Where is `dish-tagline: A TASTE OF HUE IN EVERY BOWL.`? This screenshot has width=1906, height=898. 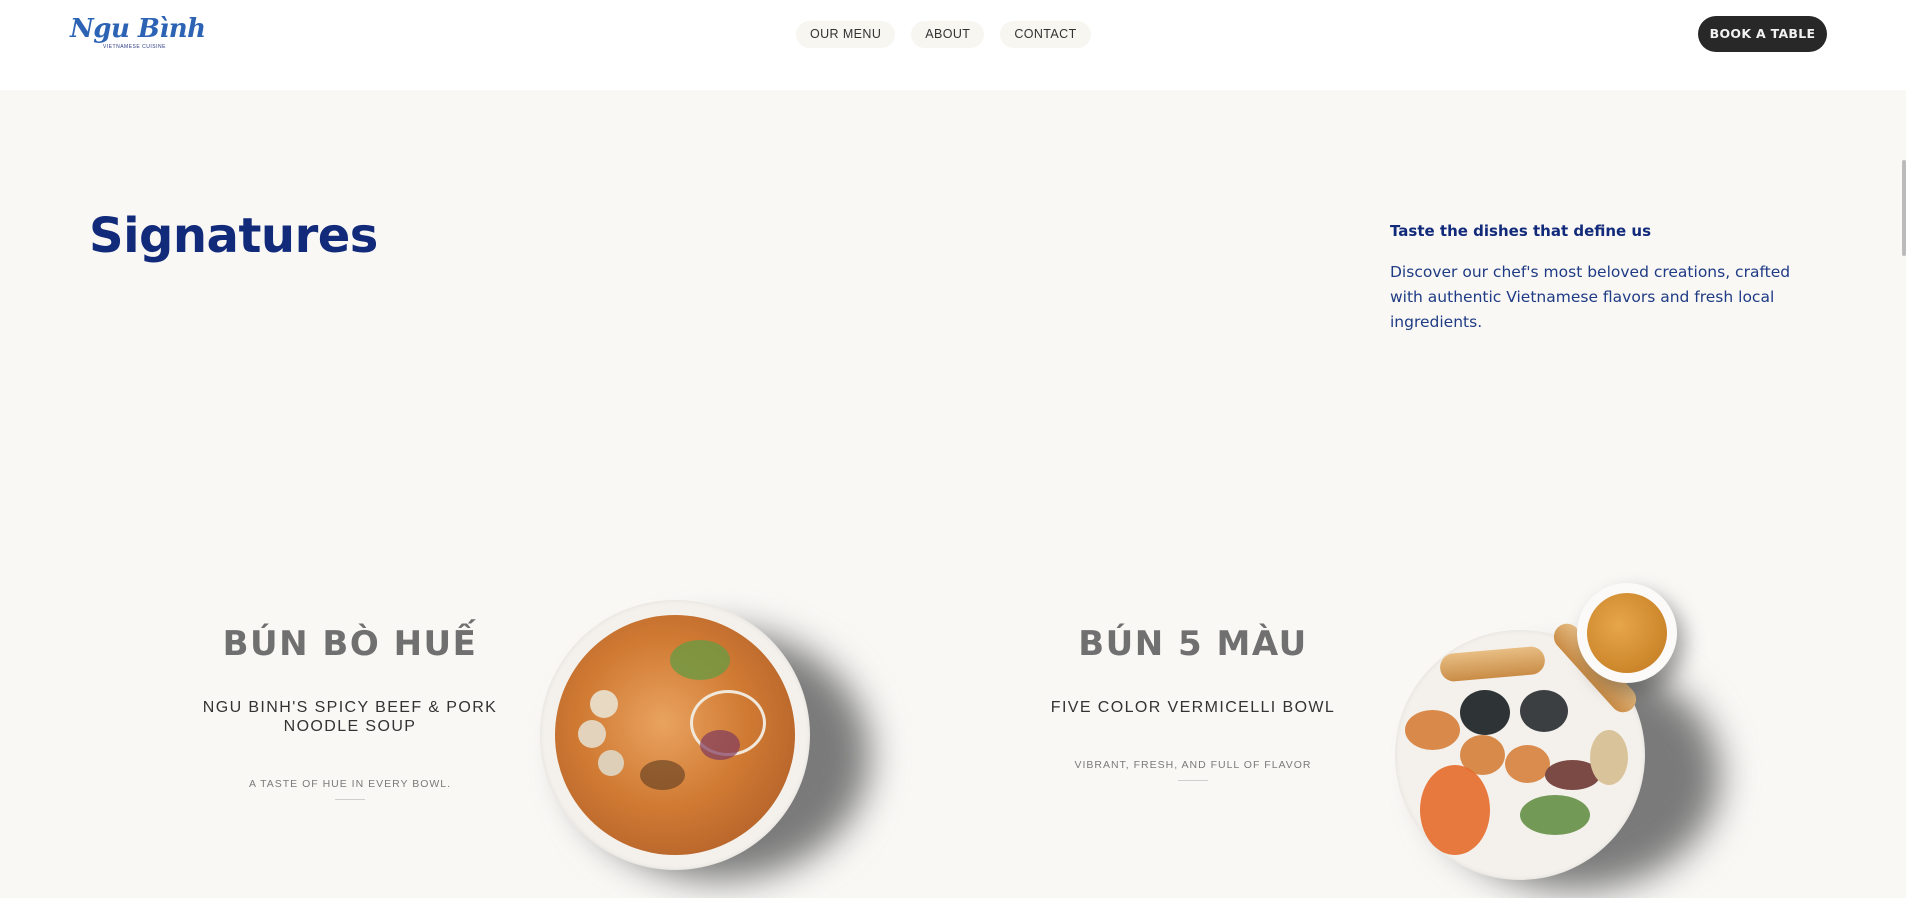 dish-tagline: A TASTE OF HUE IN EVERY BOWL. is located at coordinates (350, 784).